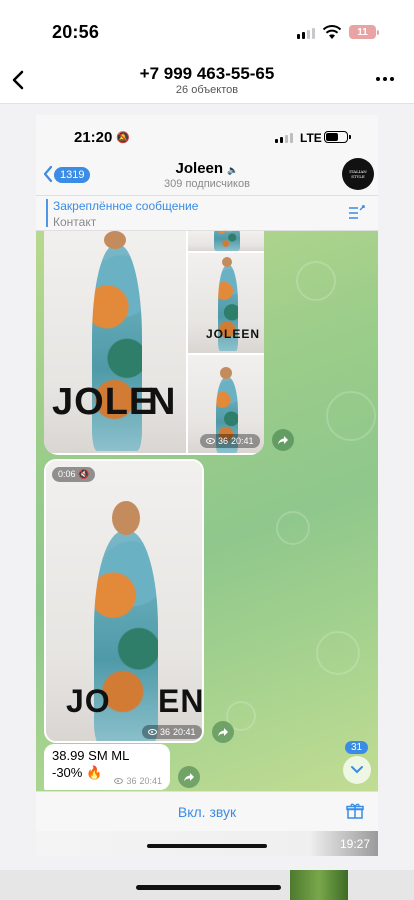 This screenshot has height=900, width=414. I want to click on gift-icon, so click(355, 811).